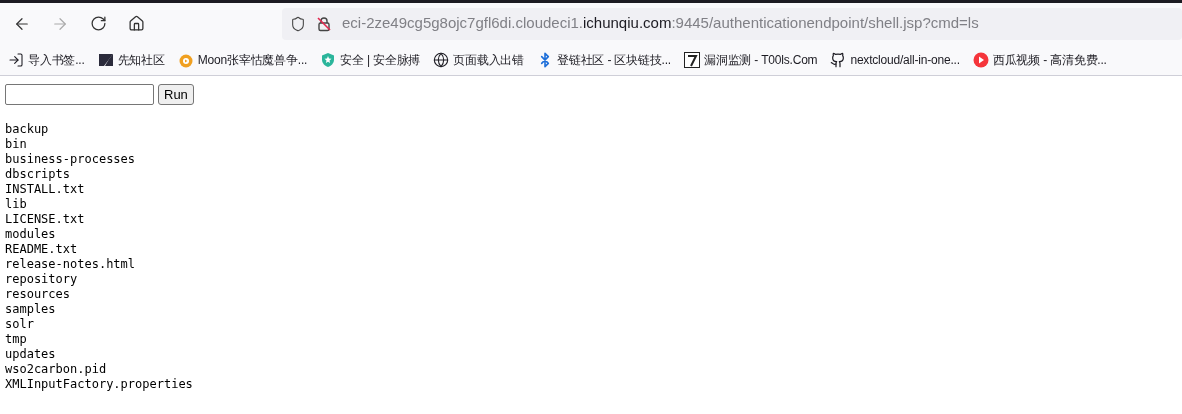 Image resolution: width=1182 pixels, height=414 pixels. I want to click on output-line: lib, so click(16, 204).